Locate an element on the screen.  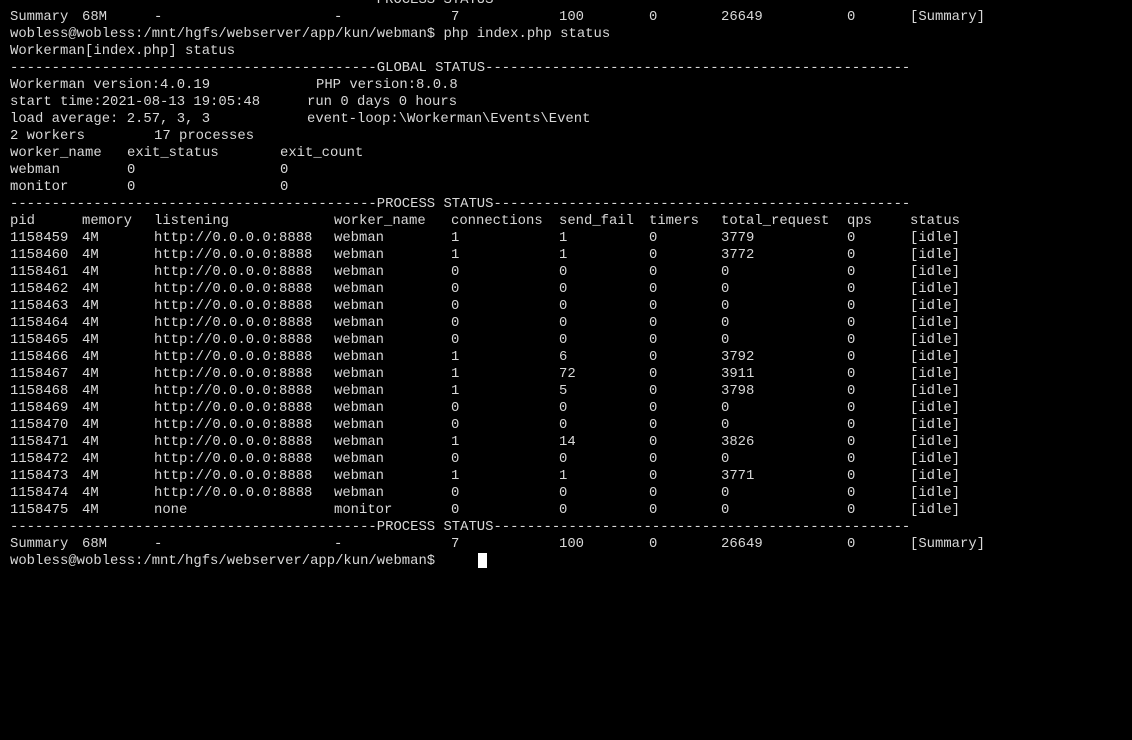
exit-count: 0 is located at coordinates (284, 170).